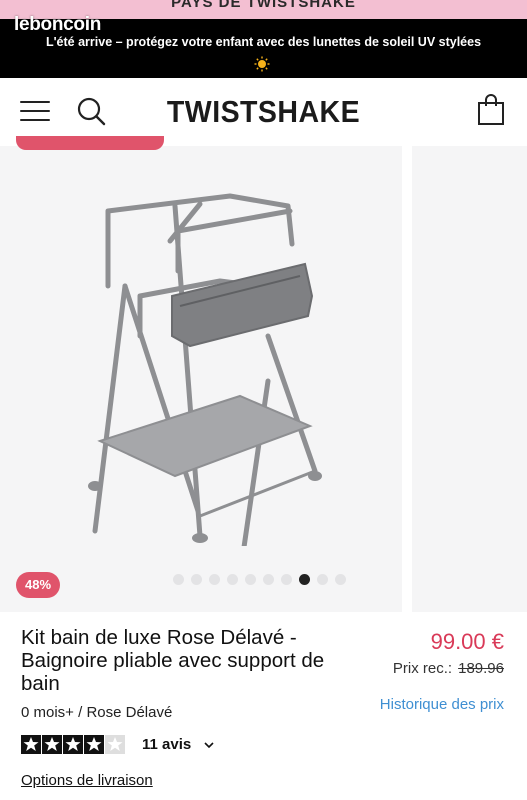 This screenshot has height=800, width=527. Describe the element at coordinates (259, 581) in the screenshot. I see `gallery-pagination` at that location.